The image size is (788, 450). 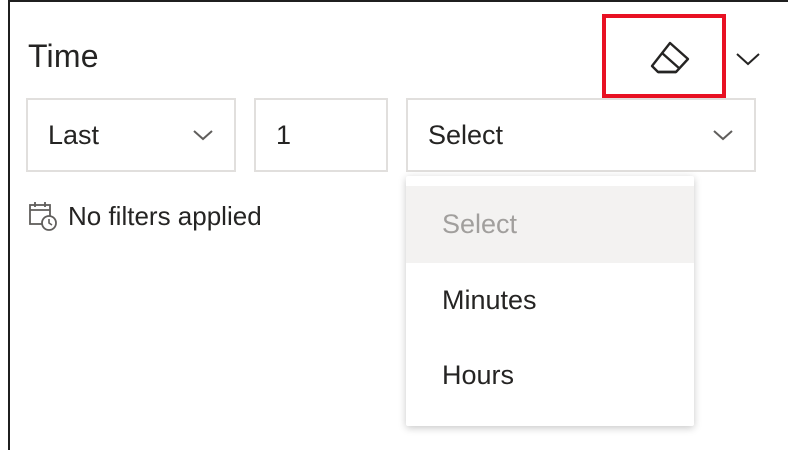 What do you see at coordinates (284, 134) in the screenshot?
I see `amount-value: 1` at bounding box center [284, 134].